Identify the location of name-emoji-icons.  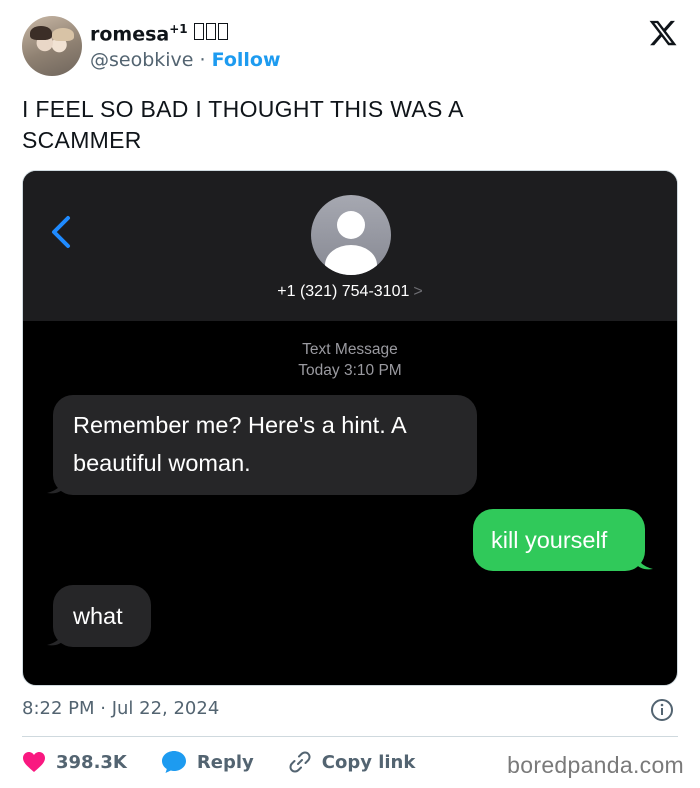
(211, 33).